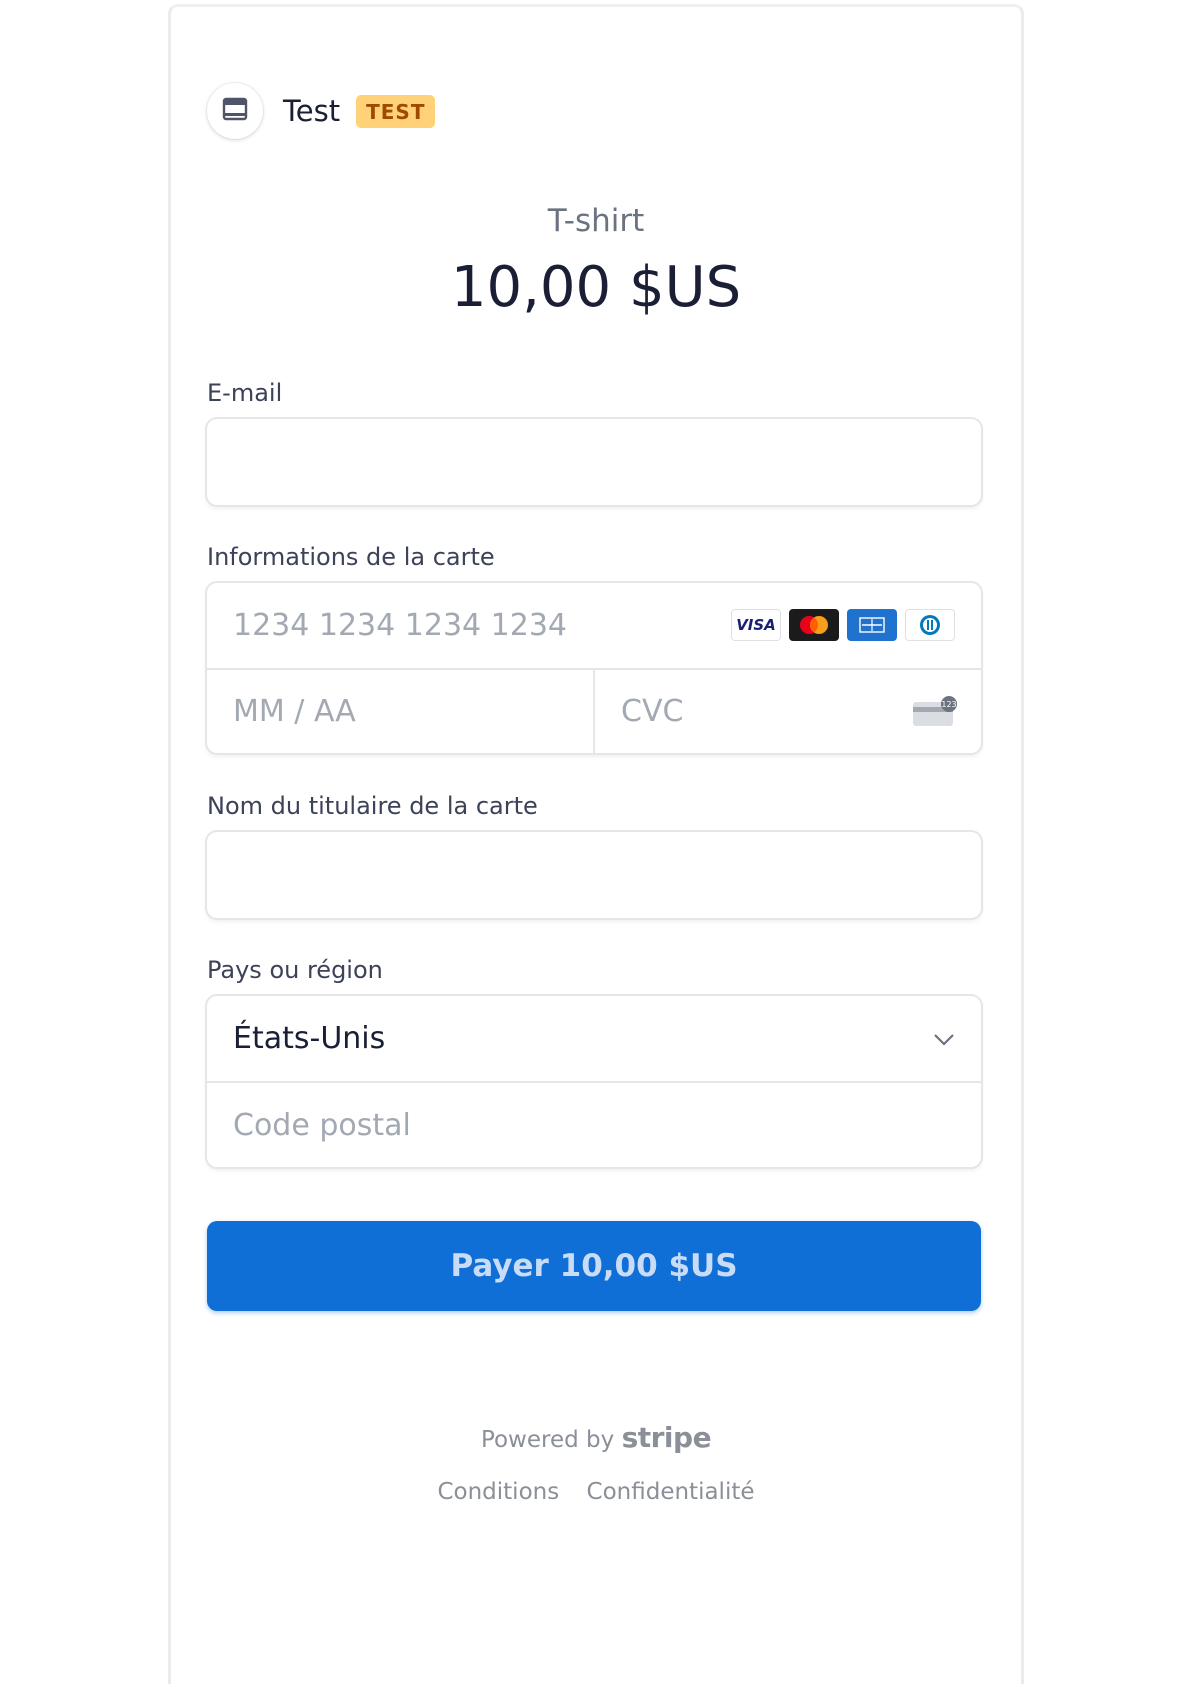 Image resolution: width=1191 pixels, height=1684 pixels. I want to click on email-box, so click(594, 462).